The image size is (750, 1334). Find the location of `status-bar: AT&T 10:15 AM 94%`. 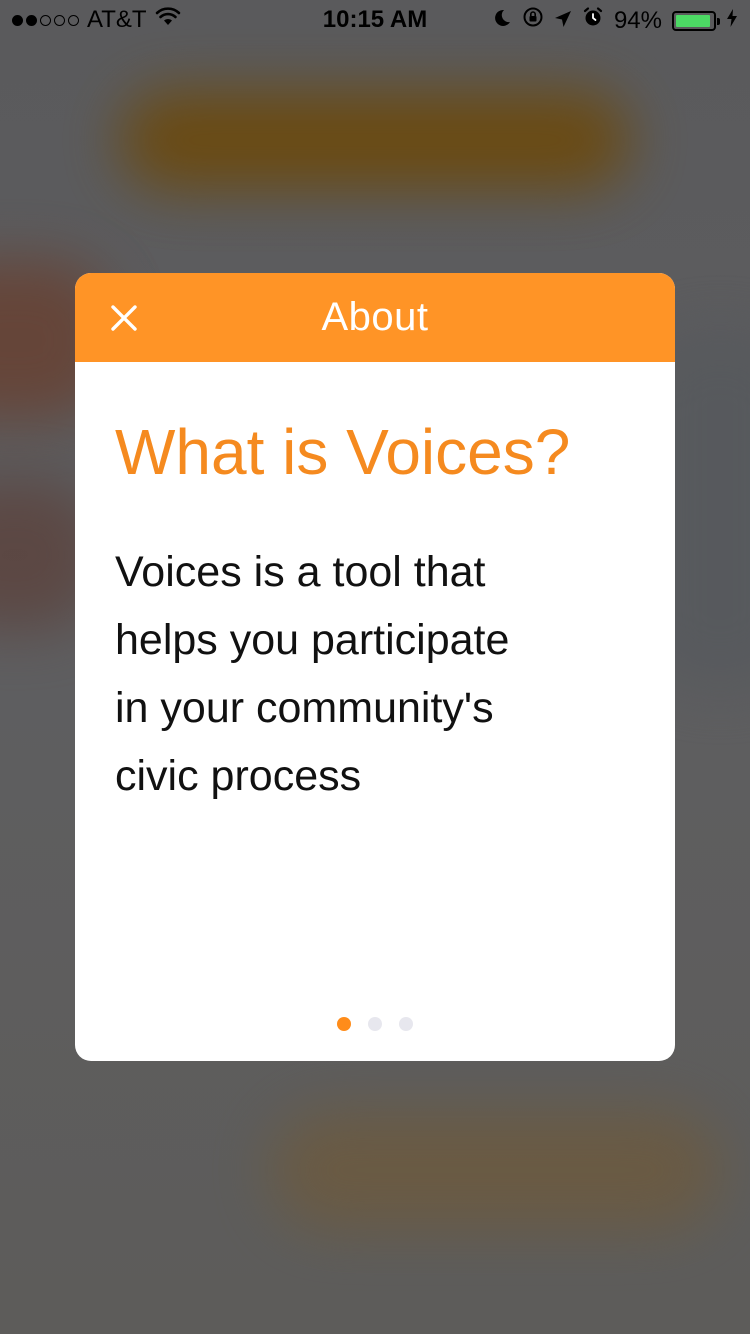

status-bar: AT&T 10:15 AM 94% is located at coordinates (375, 20).